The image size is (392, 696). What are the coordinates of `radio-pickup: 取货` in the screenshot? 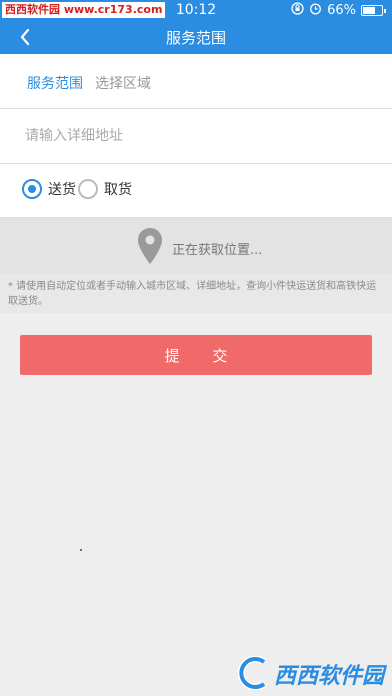 It's located at (105, 189).